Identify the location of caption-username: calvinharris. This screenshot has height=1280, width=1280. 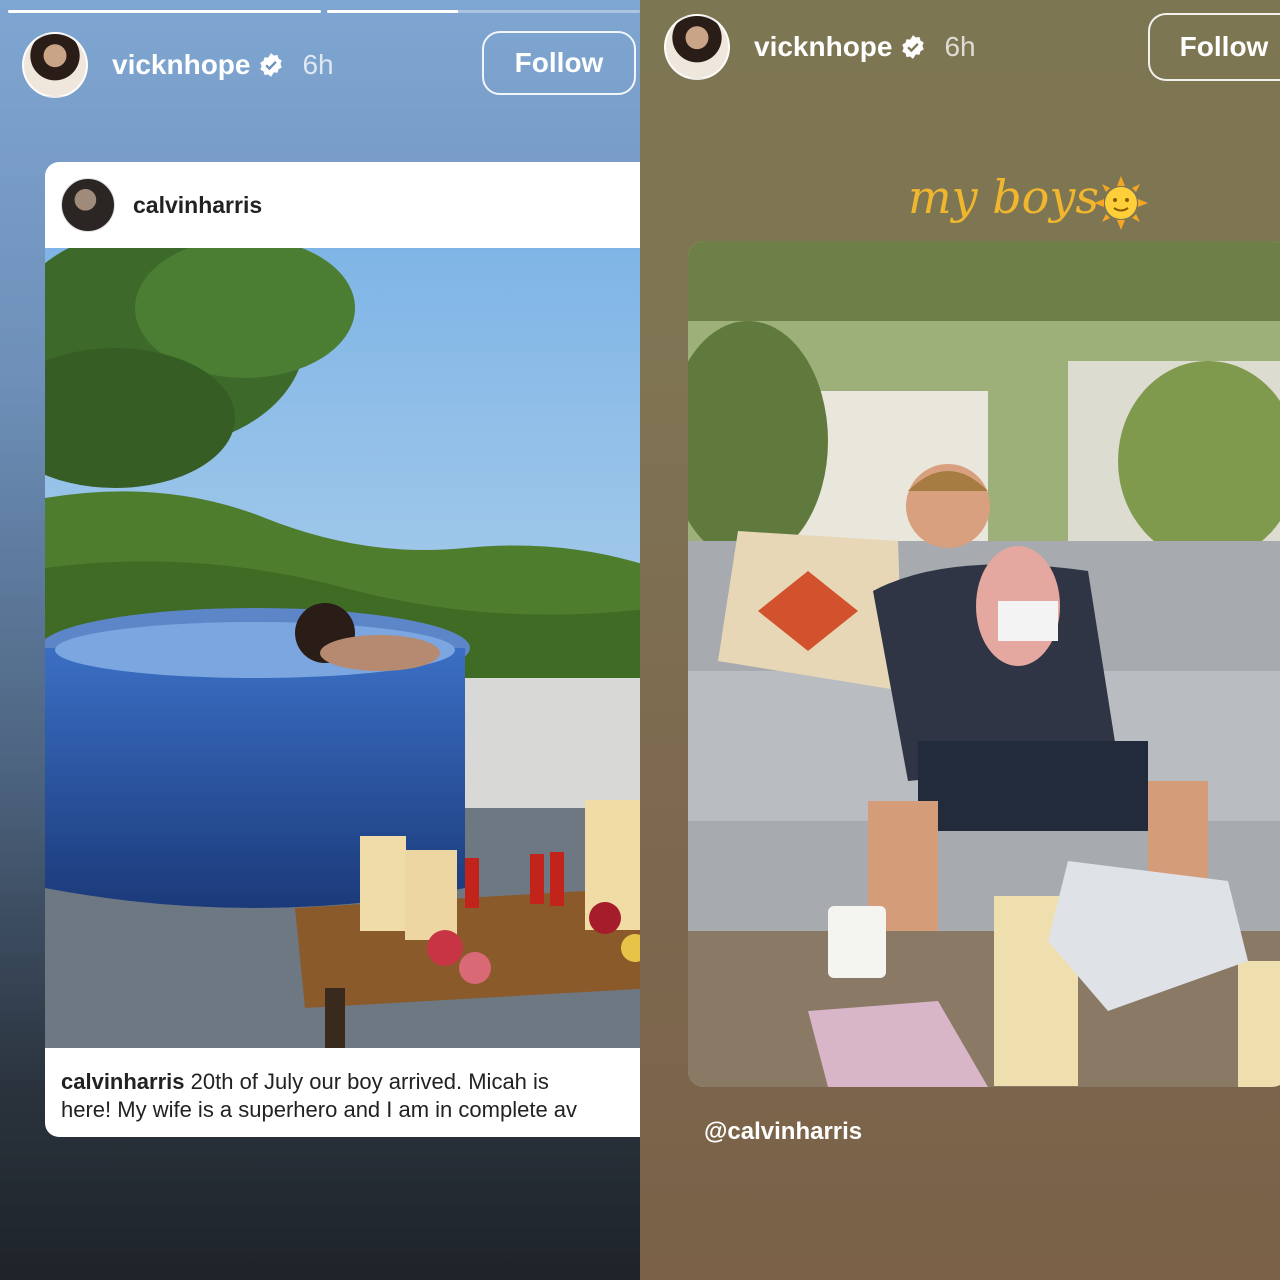
(123, 1081).